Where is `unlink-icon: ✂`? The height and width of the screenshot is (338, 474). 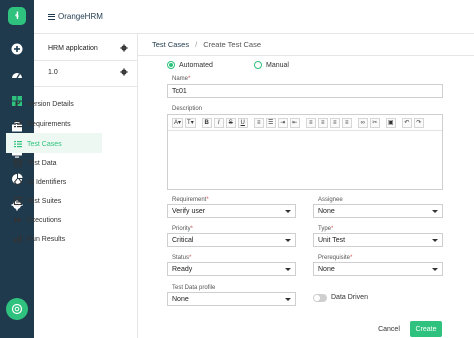 unlink-icon: ✂ is located at coordinates (374, 122).